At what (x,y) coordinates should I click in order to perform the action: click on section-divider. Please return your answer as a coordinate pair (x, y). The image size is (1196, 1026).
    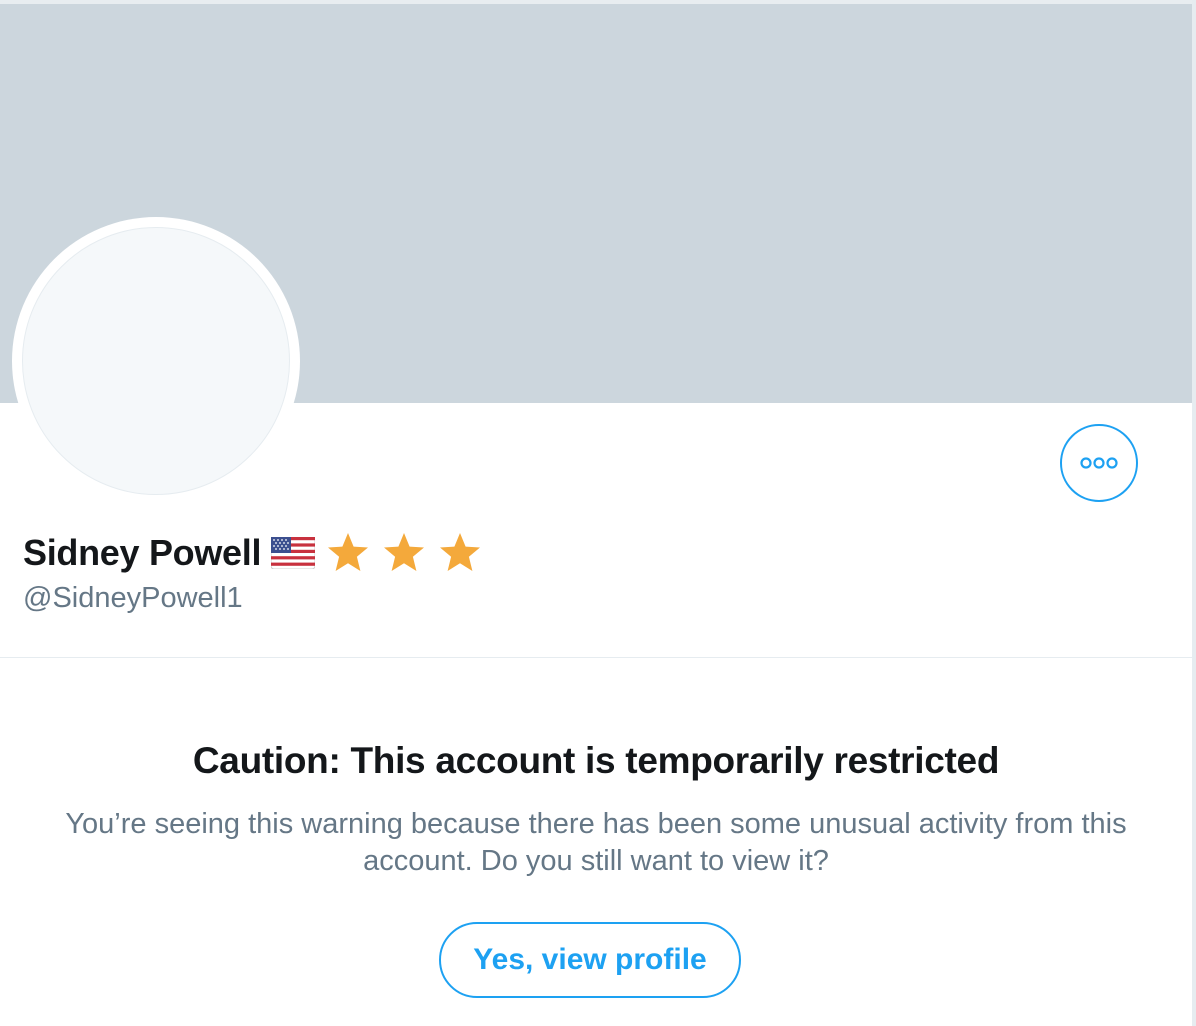
    Looking at the image, I should click on (596, 657).